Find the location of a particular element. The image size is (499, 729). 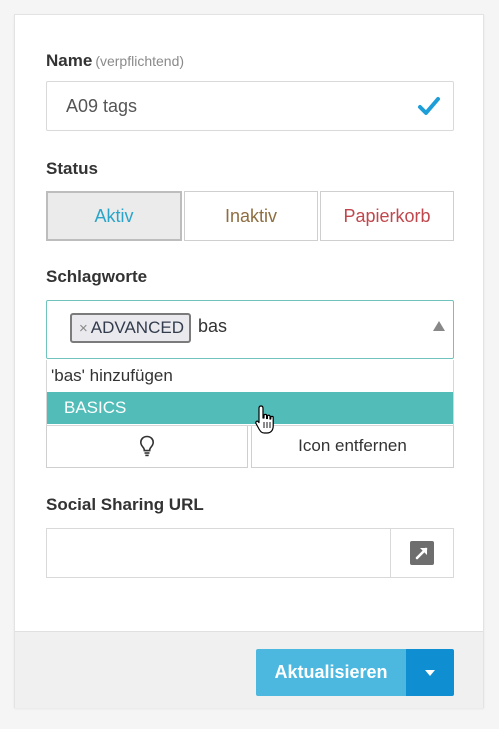

social-url-field is located at coordinates (250, 553).